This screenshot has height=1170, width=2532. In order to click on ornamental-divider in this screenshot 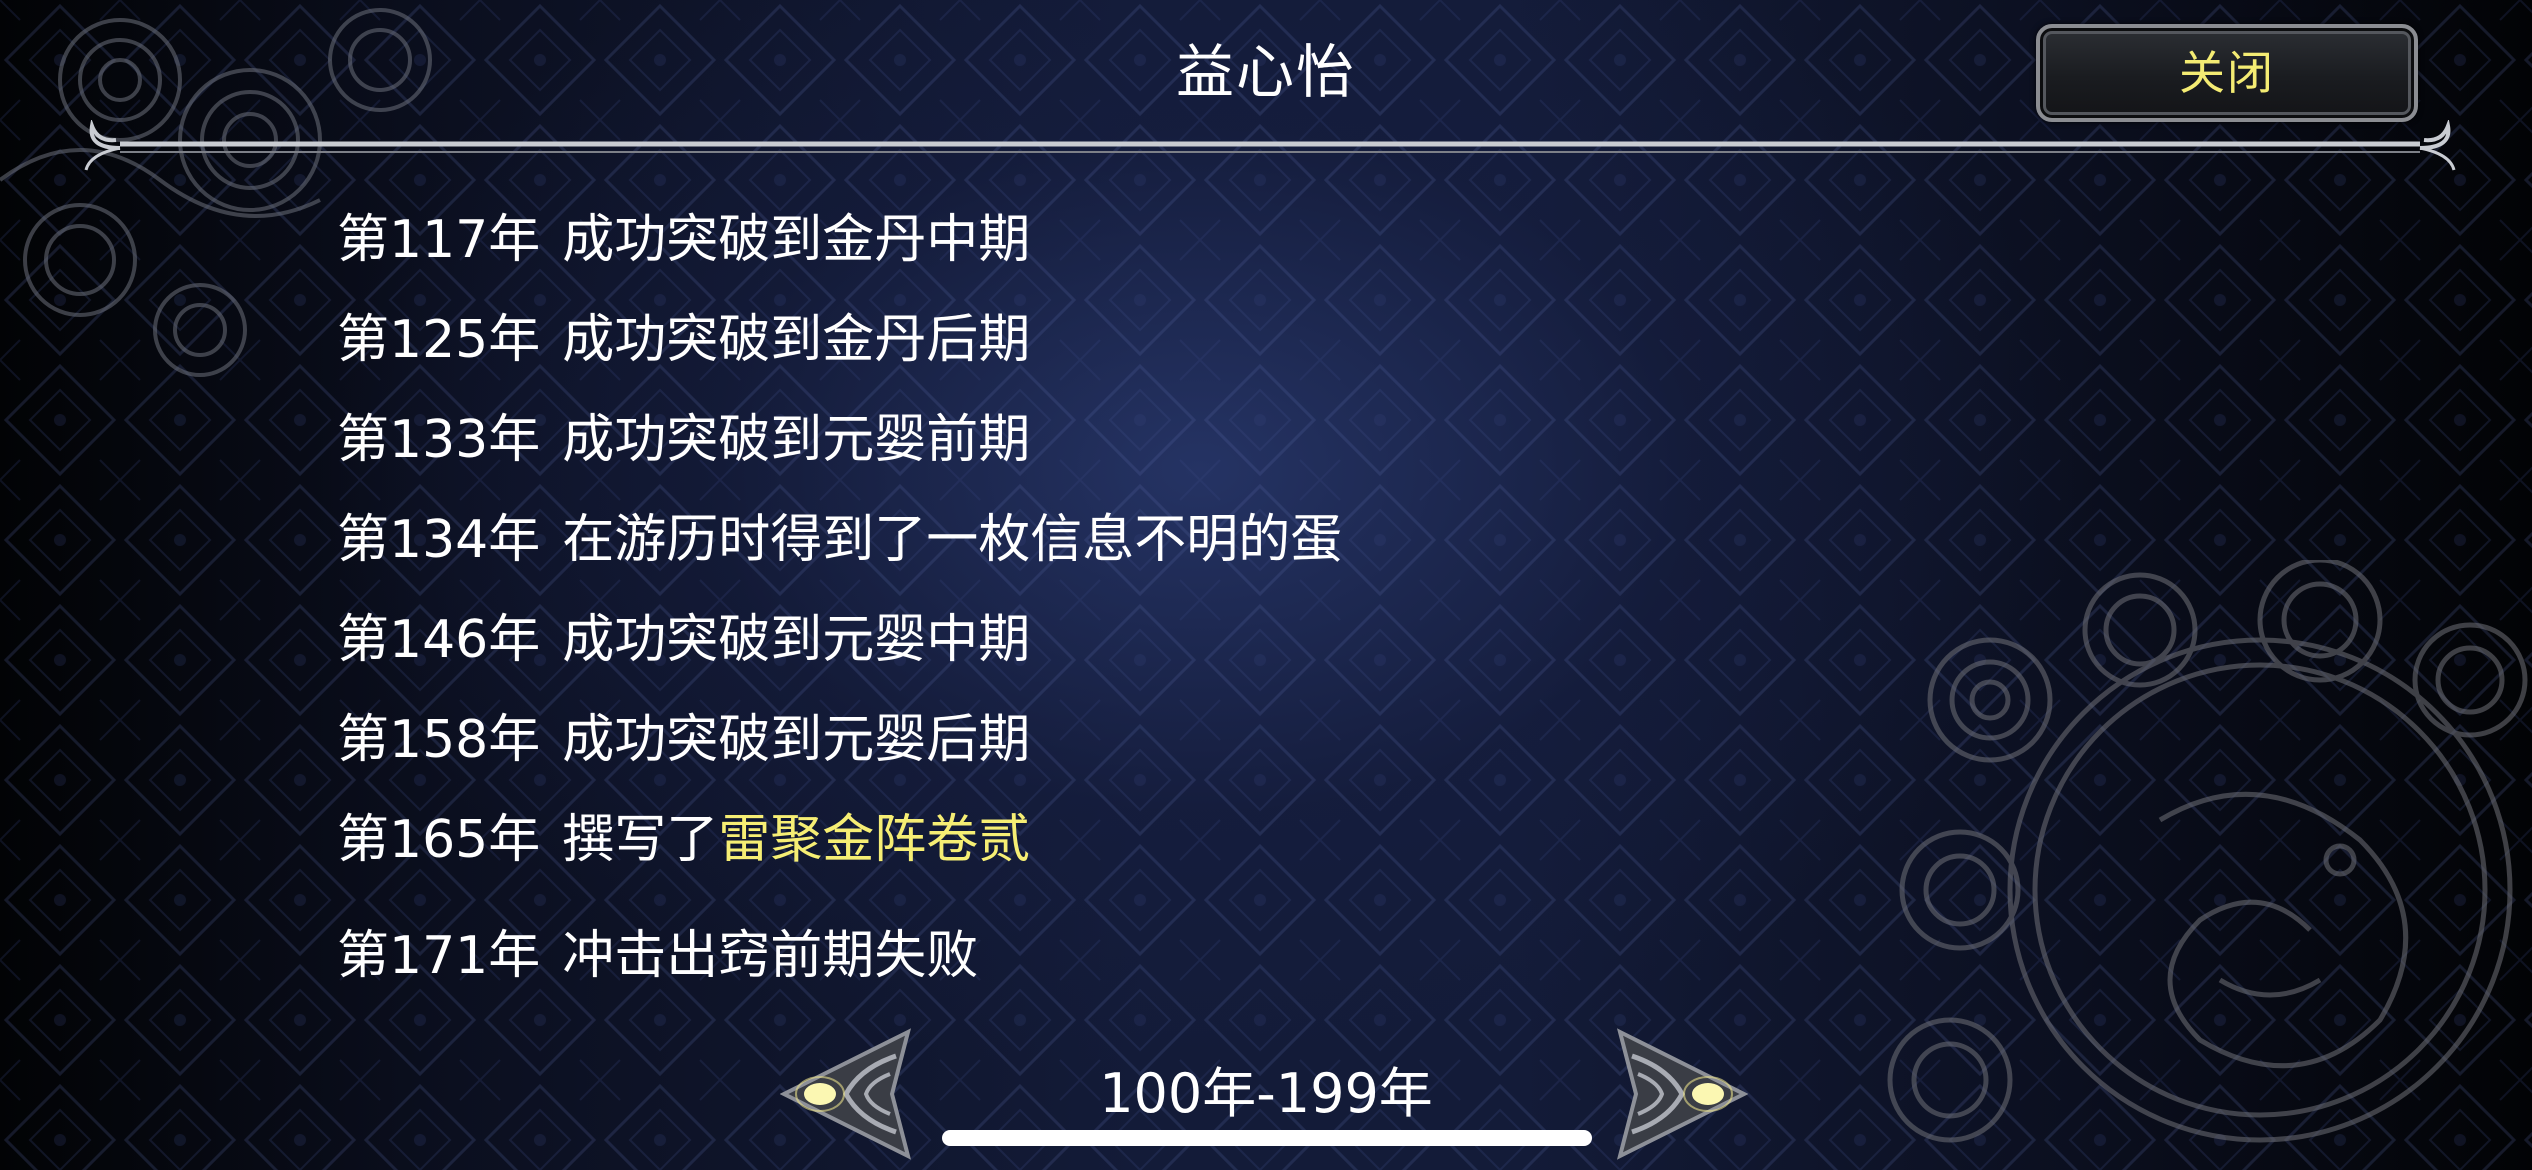, I will do `click(1270, 145)`.